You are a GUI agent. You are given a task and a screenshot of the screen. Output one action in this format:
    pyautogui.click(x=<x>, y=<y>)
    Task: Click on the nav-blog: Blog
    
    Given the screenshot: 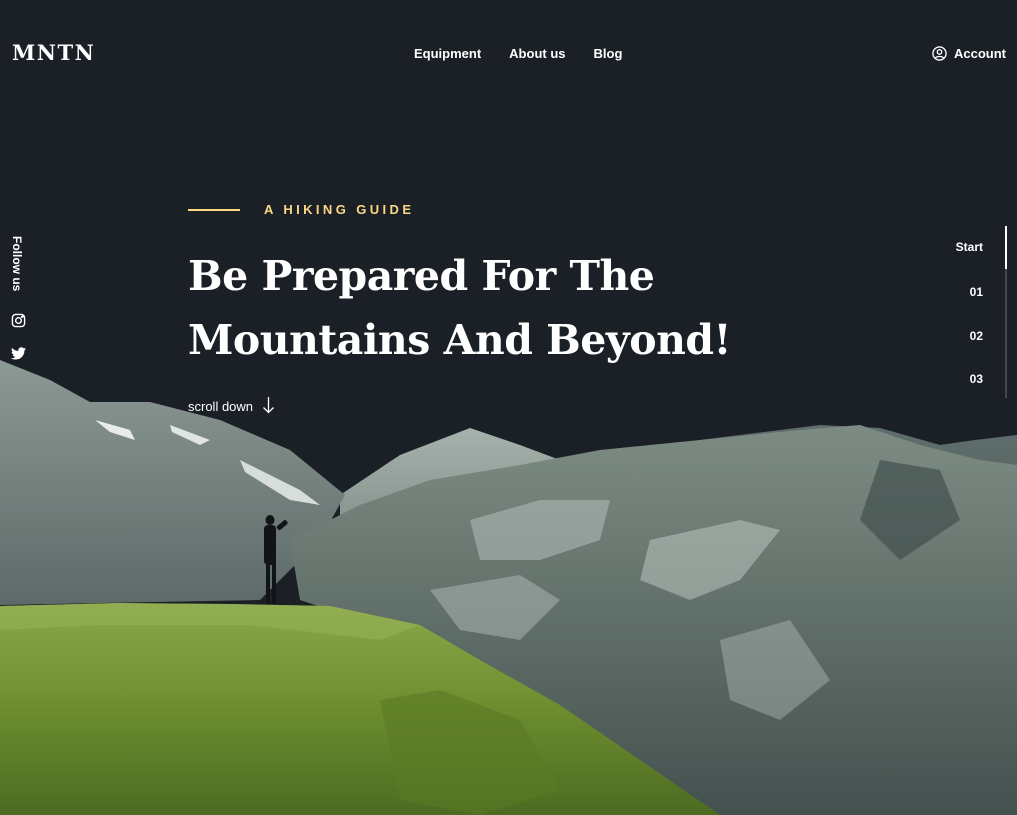 What is the action you would take?
    pyautogui.click(x=608, y=53)
    